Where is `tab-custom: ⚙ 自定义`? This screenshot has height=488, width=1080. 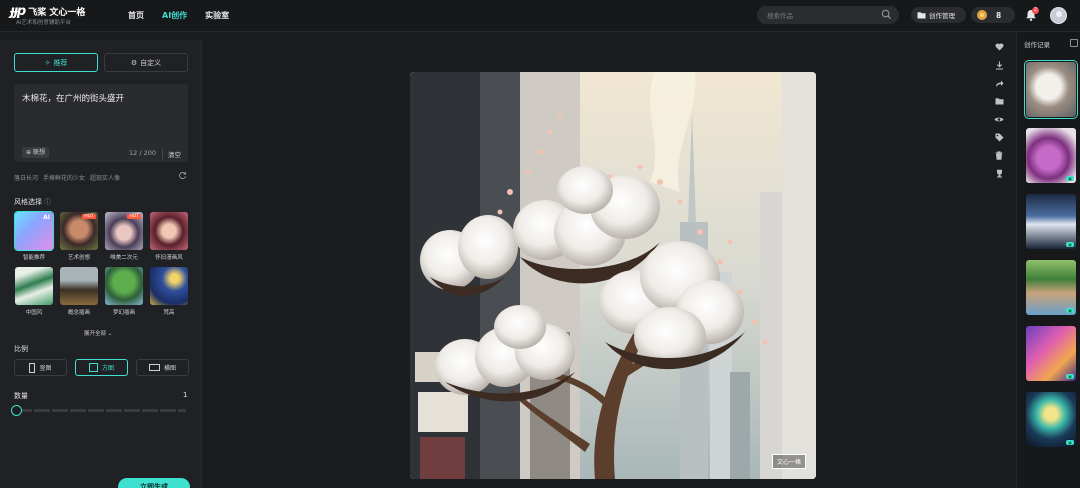
tab-custom: ⚙ 自定义 is located at coordinates (146, 62).